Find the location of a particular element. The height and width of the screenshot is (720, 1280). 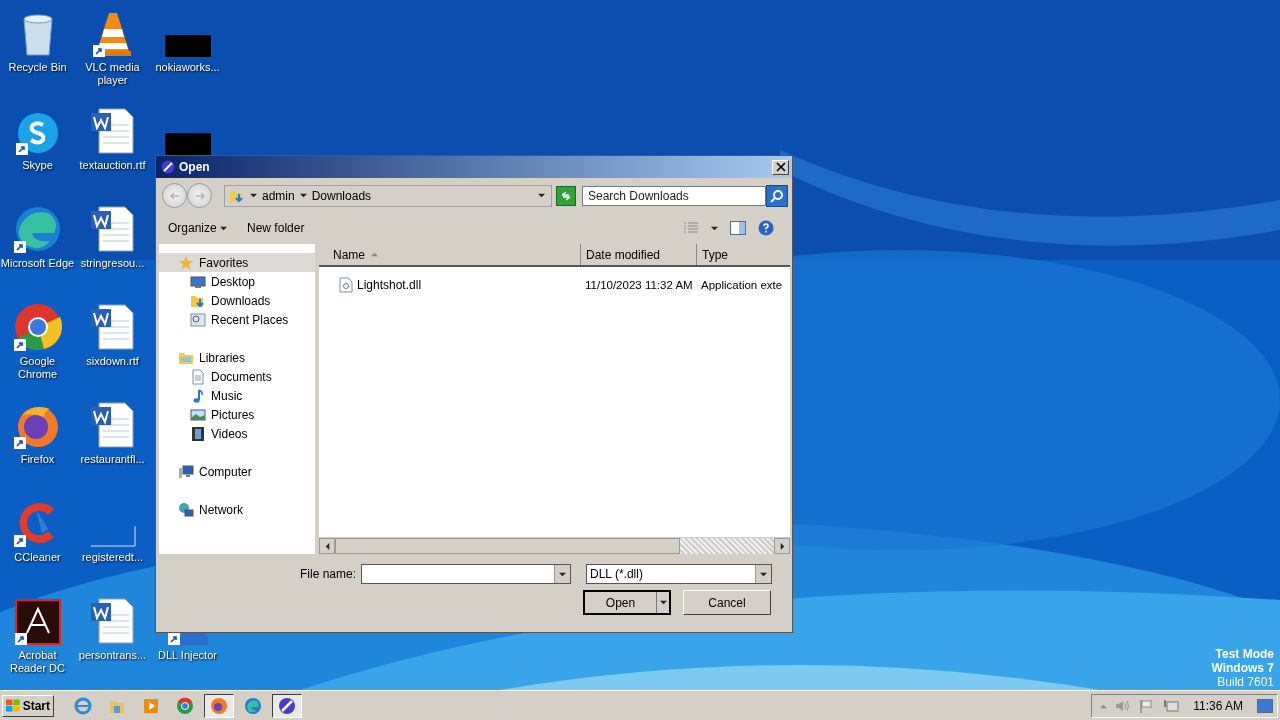

desktop-icon-label: DLL Injector is located at coordinates (187, 655).